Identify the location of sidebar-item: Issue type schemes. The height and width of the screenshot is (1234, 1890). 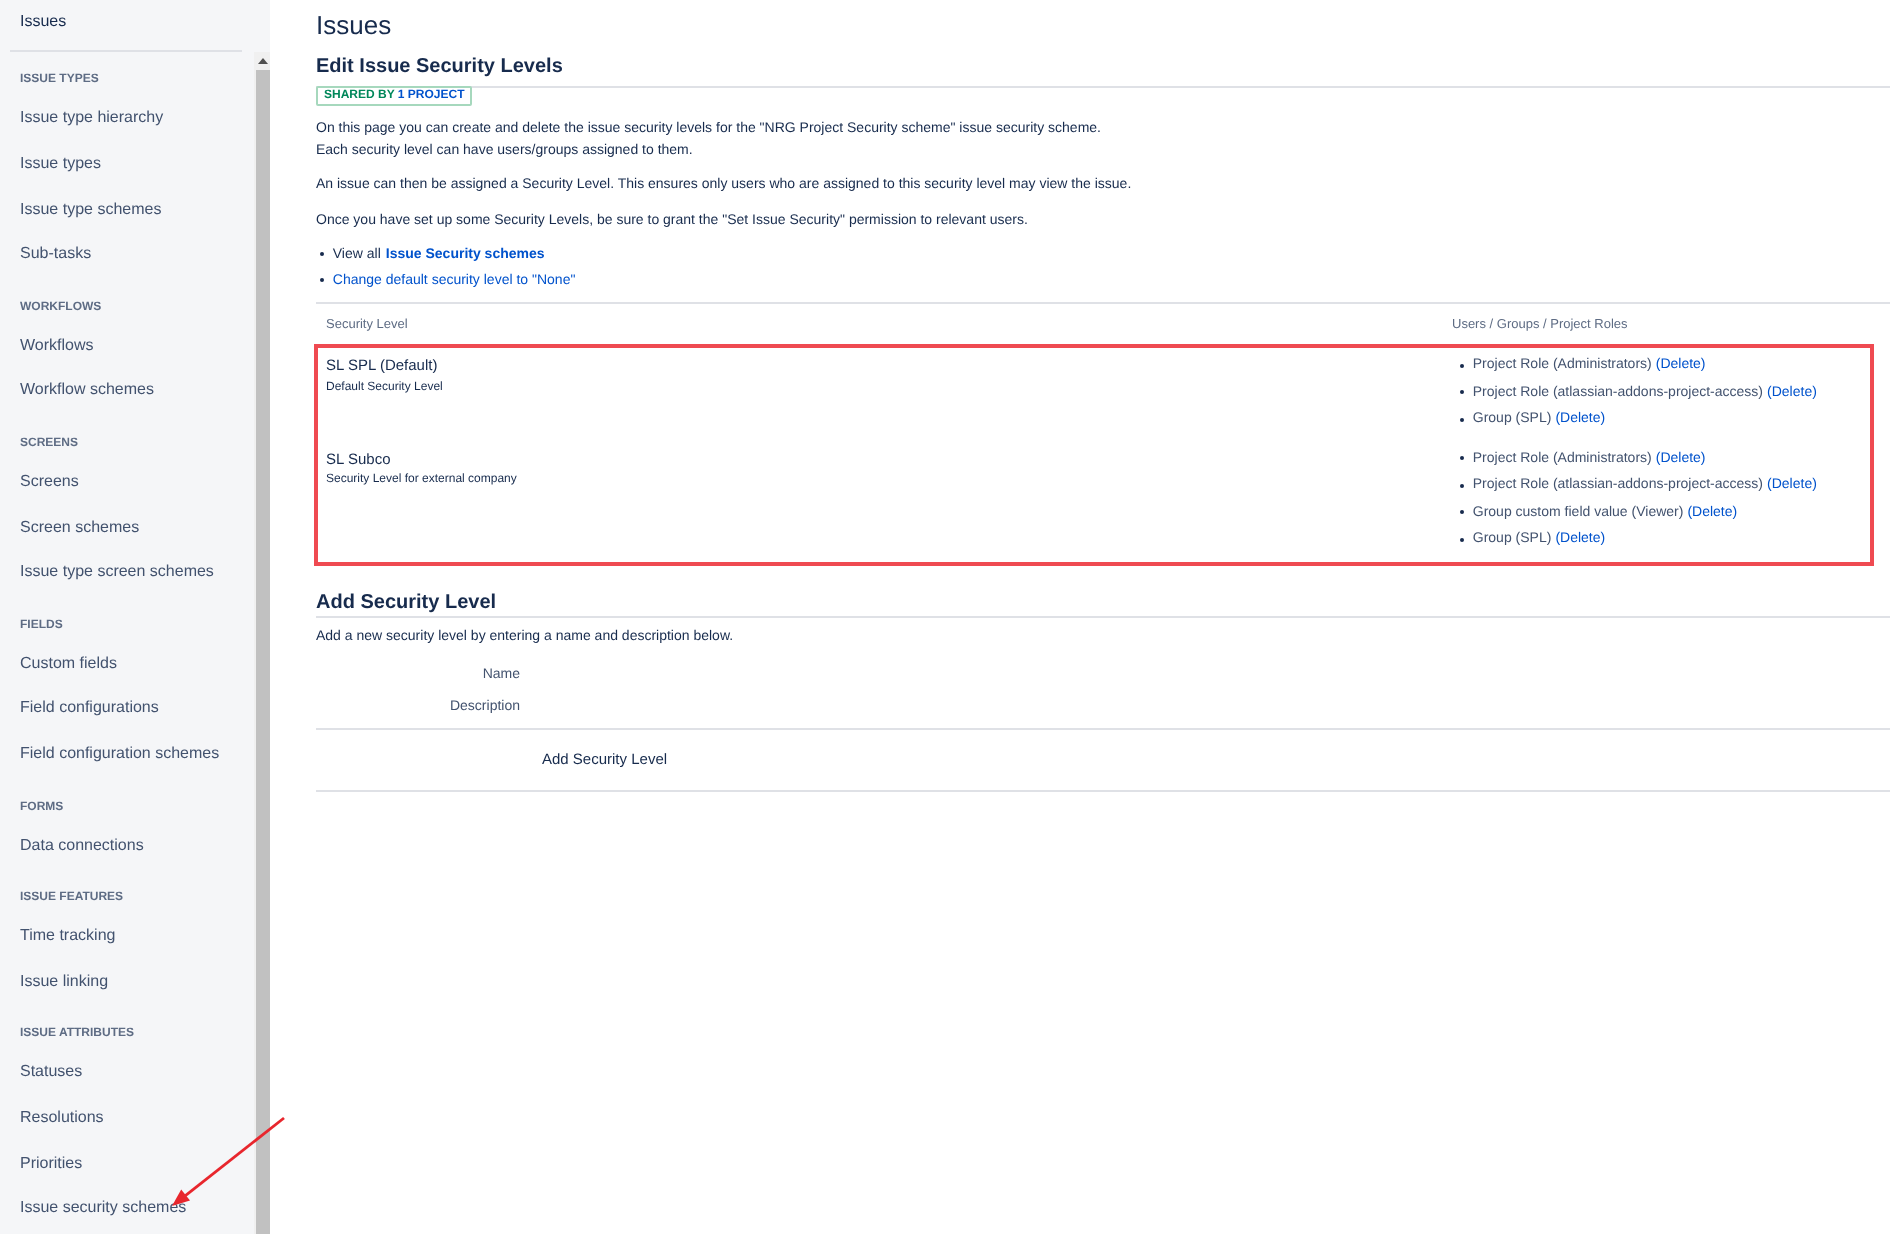
(127, 210).